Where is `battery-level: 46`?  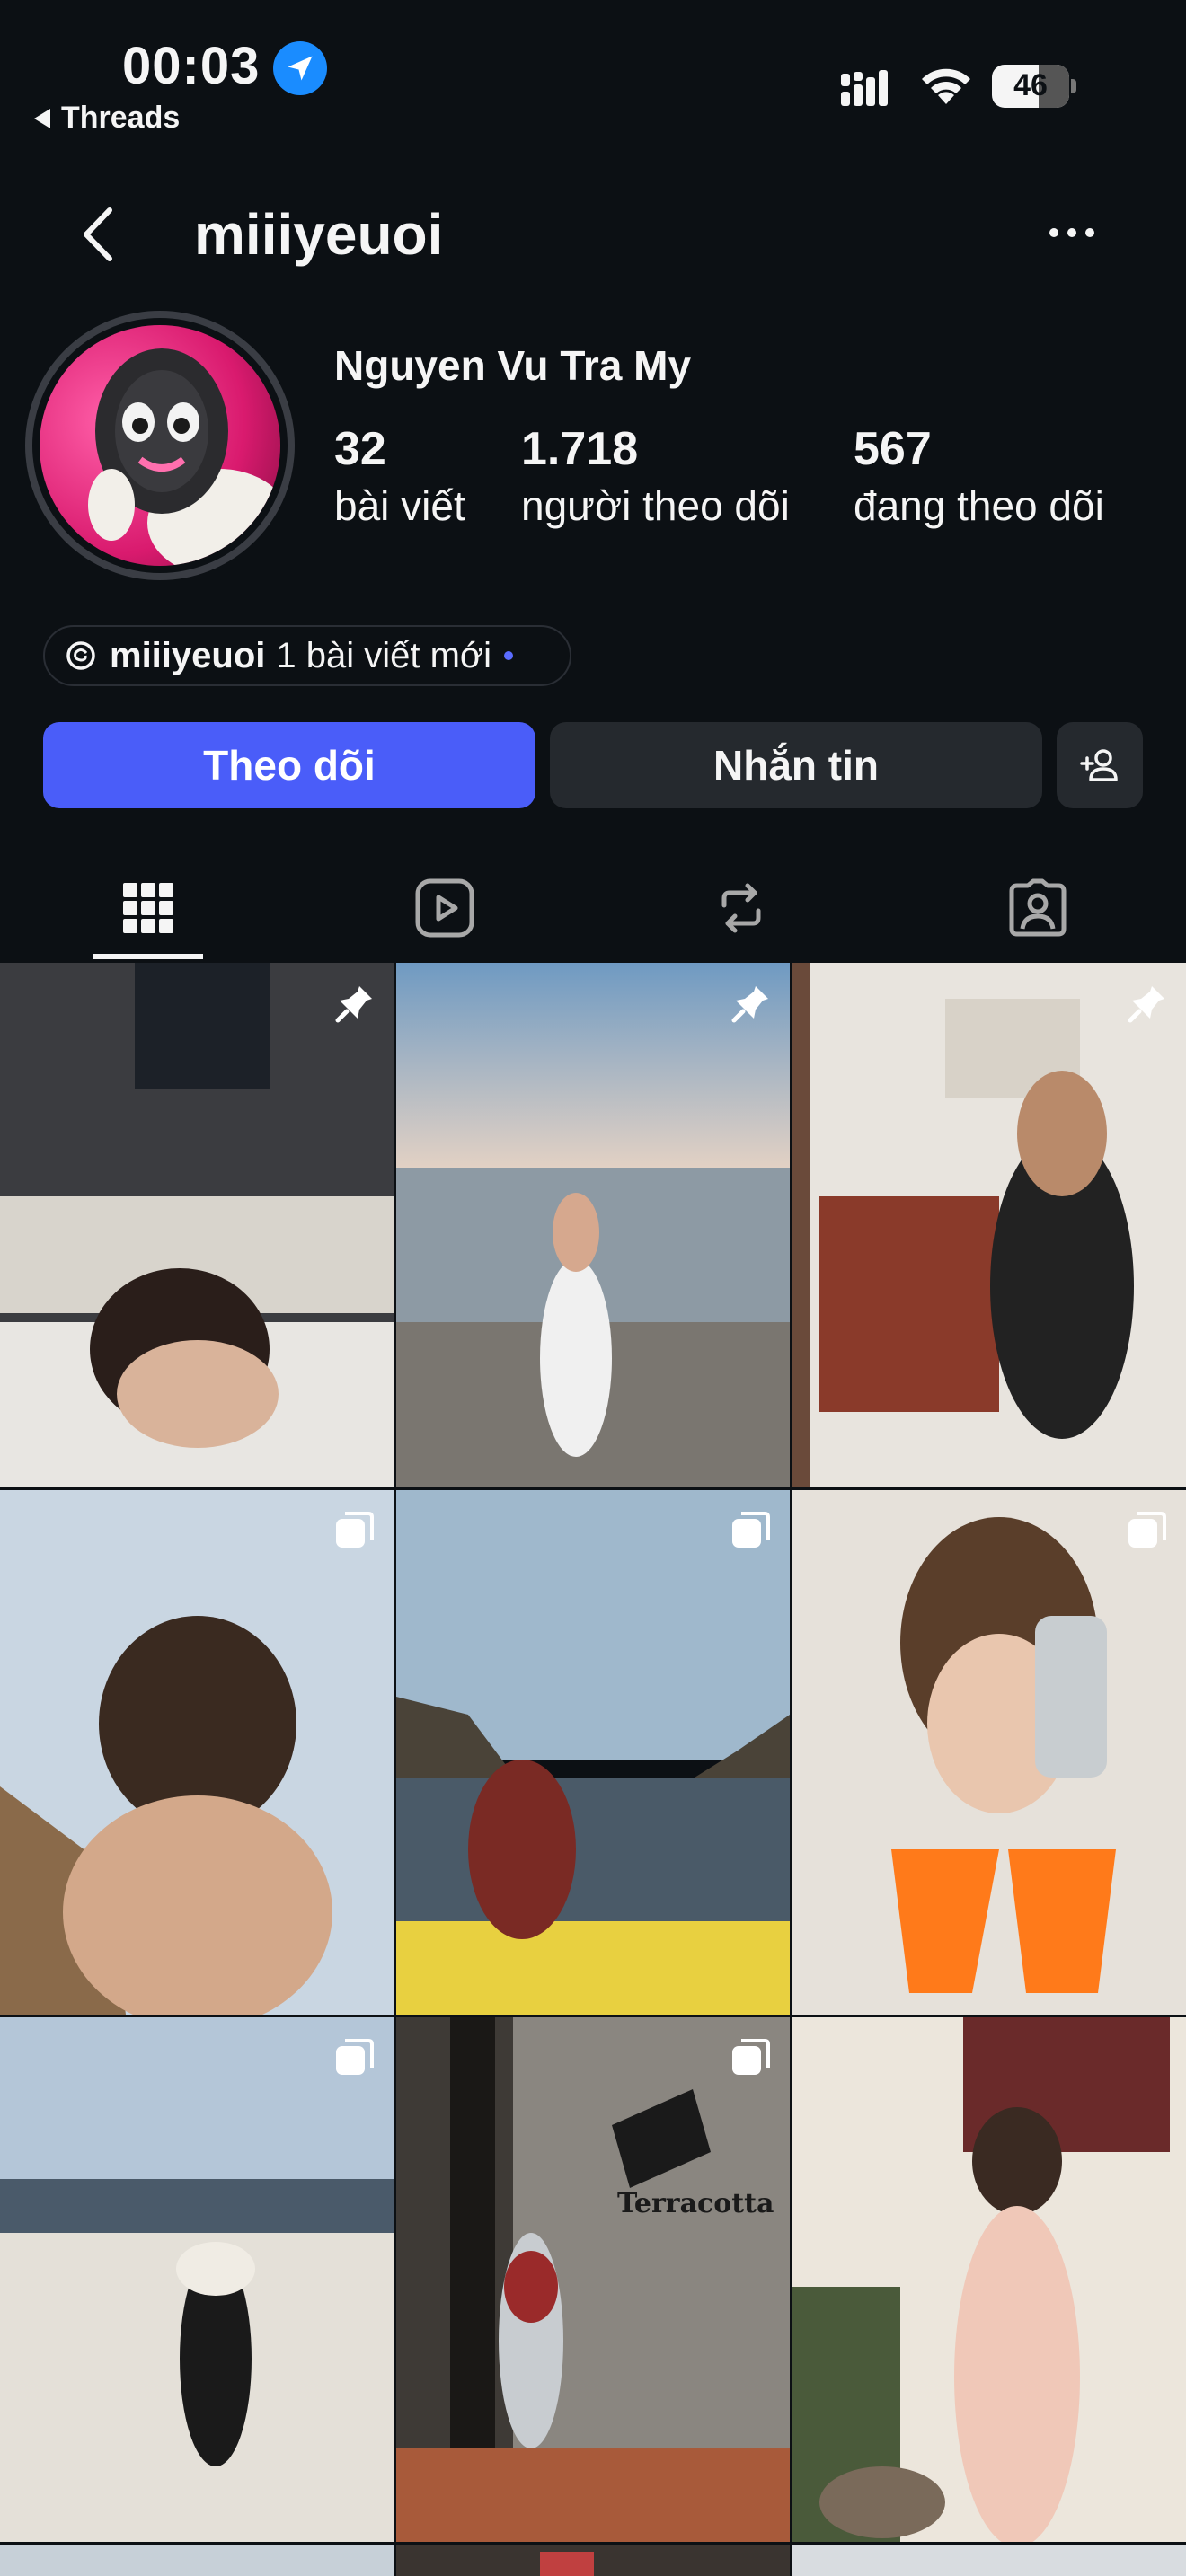
battery-level: 46 is located at coordinates (1030, 85).